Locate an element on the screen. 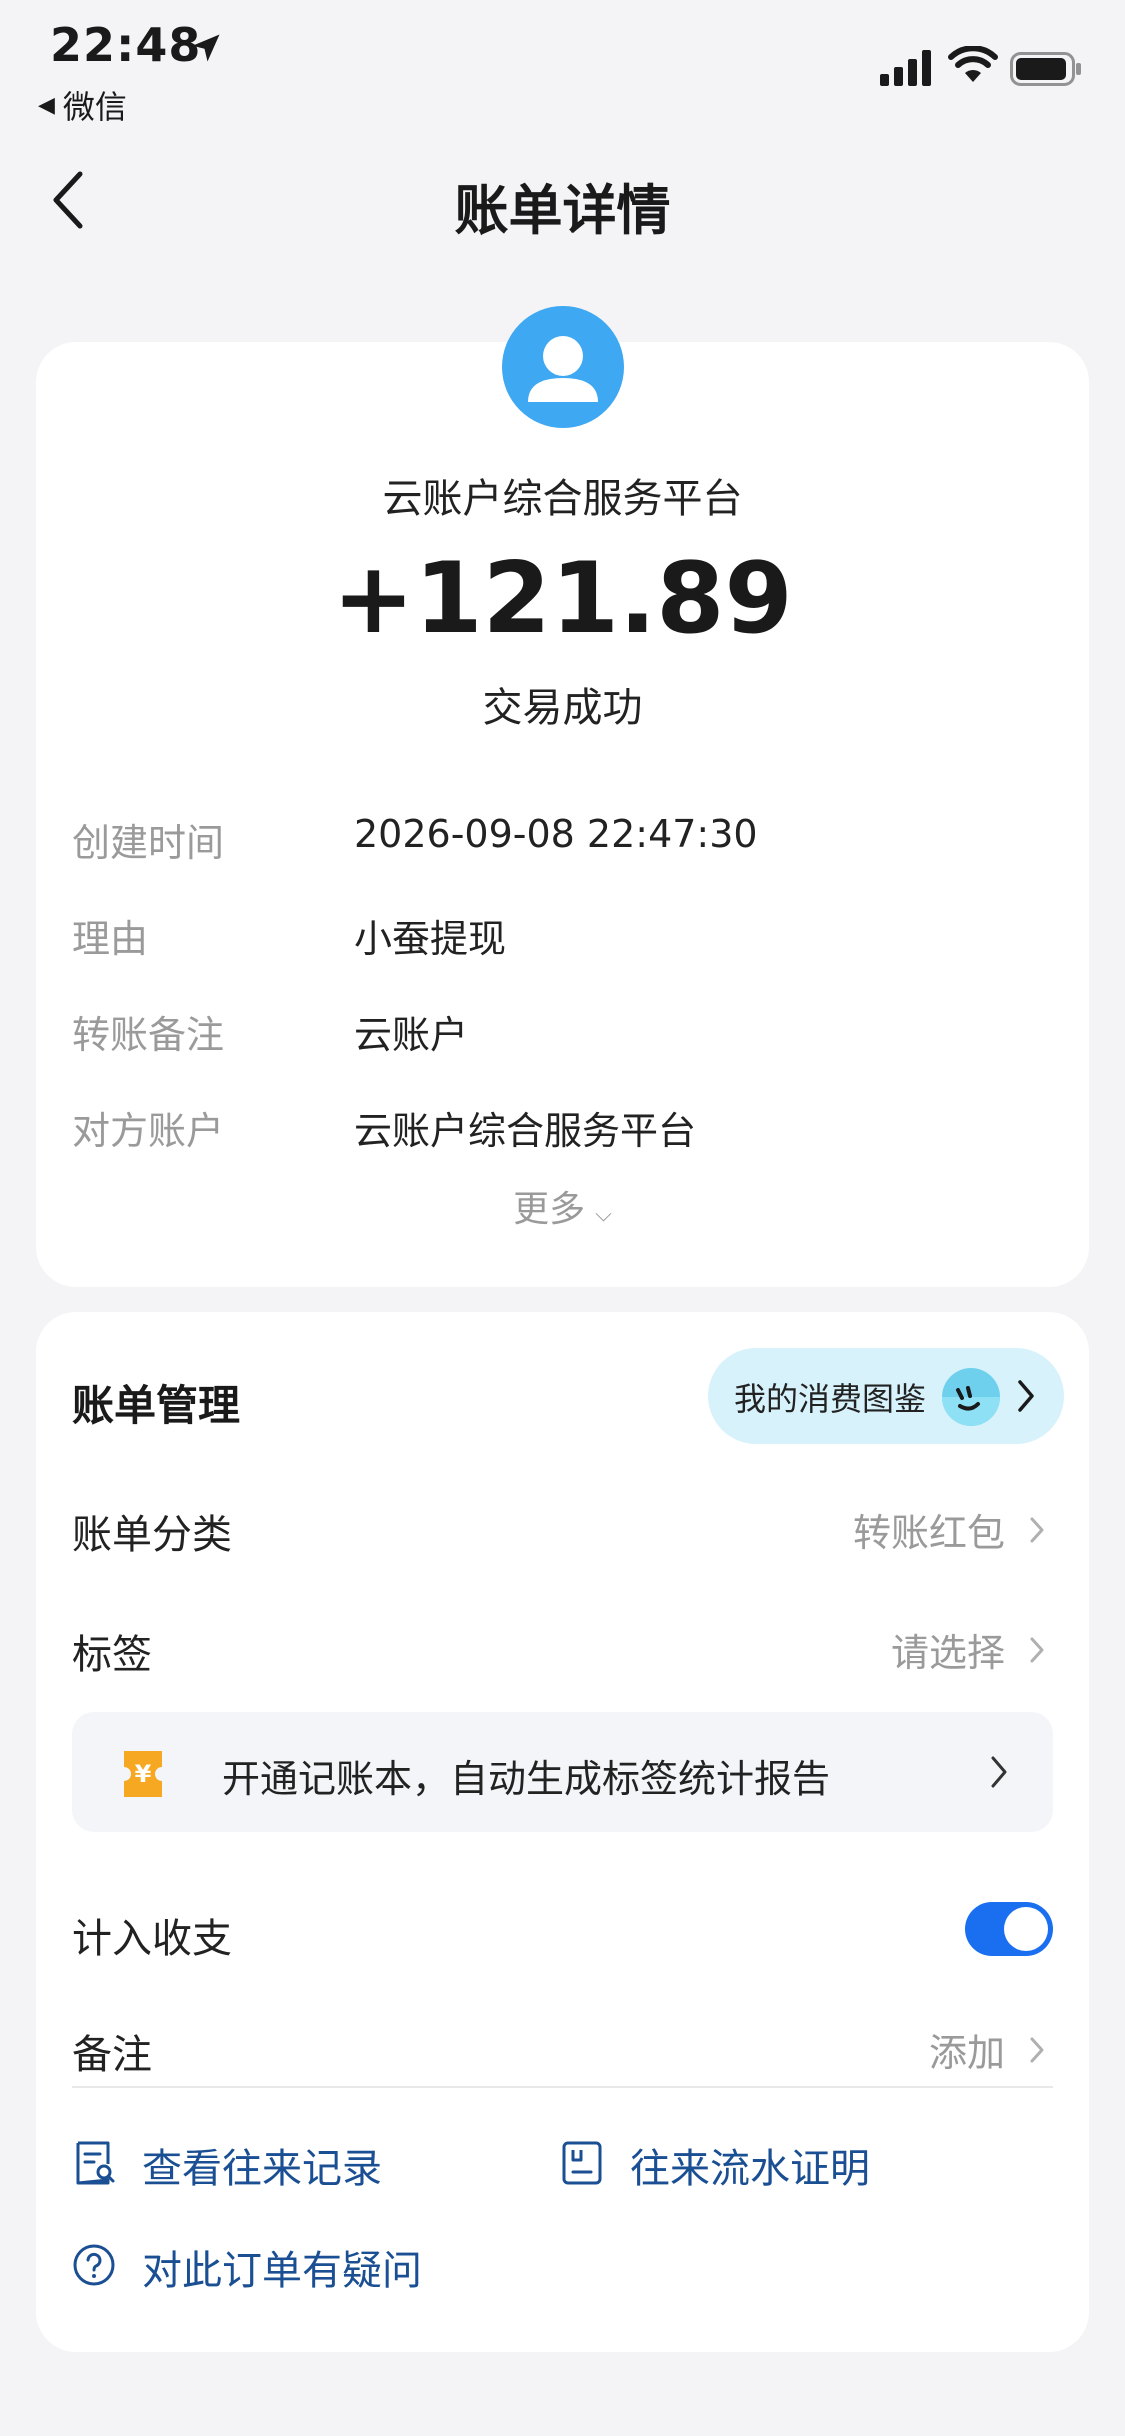 The height and width of the screenshot is (2436, 1125). include-in-budget-toggle is located at coordinates (1009, 1929).